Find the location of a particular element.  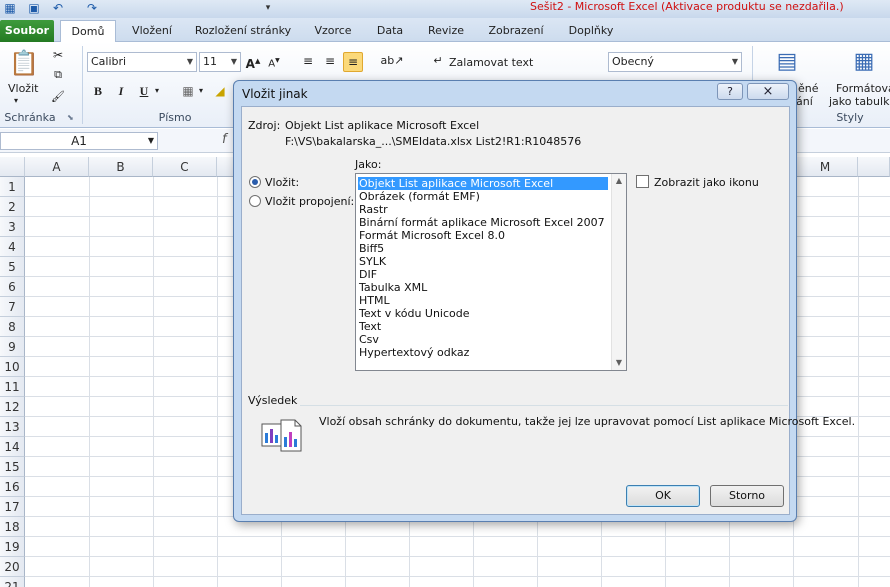

row-header: 10 is located at coordinates (12, 367).